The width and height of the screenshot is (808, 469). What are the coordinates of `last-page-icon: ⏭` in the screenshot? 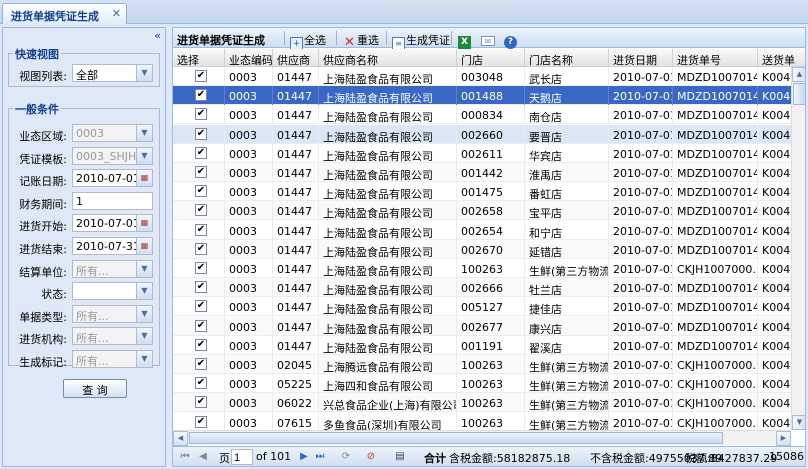 It's located at (320, 457).